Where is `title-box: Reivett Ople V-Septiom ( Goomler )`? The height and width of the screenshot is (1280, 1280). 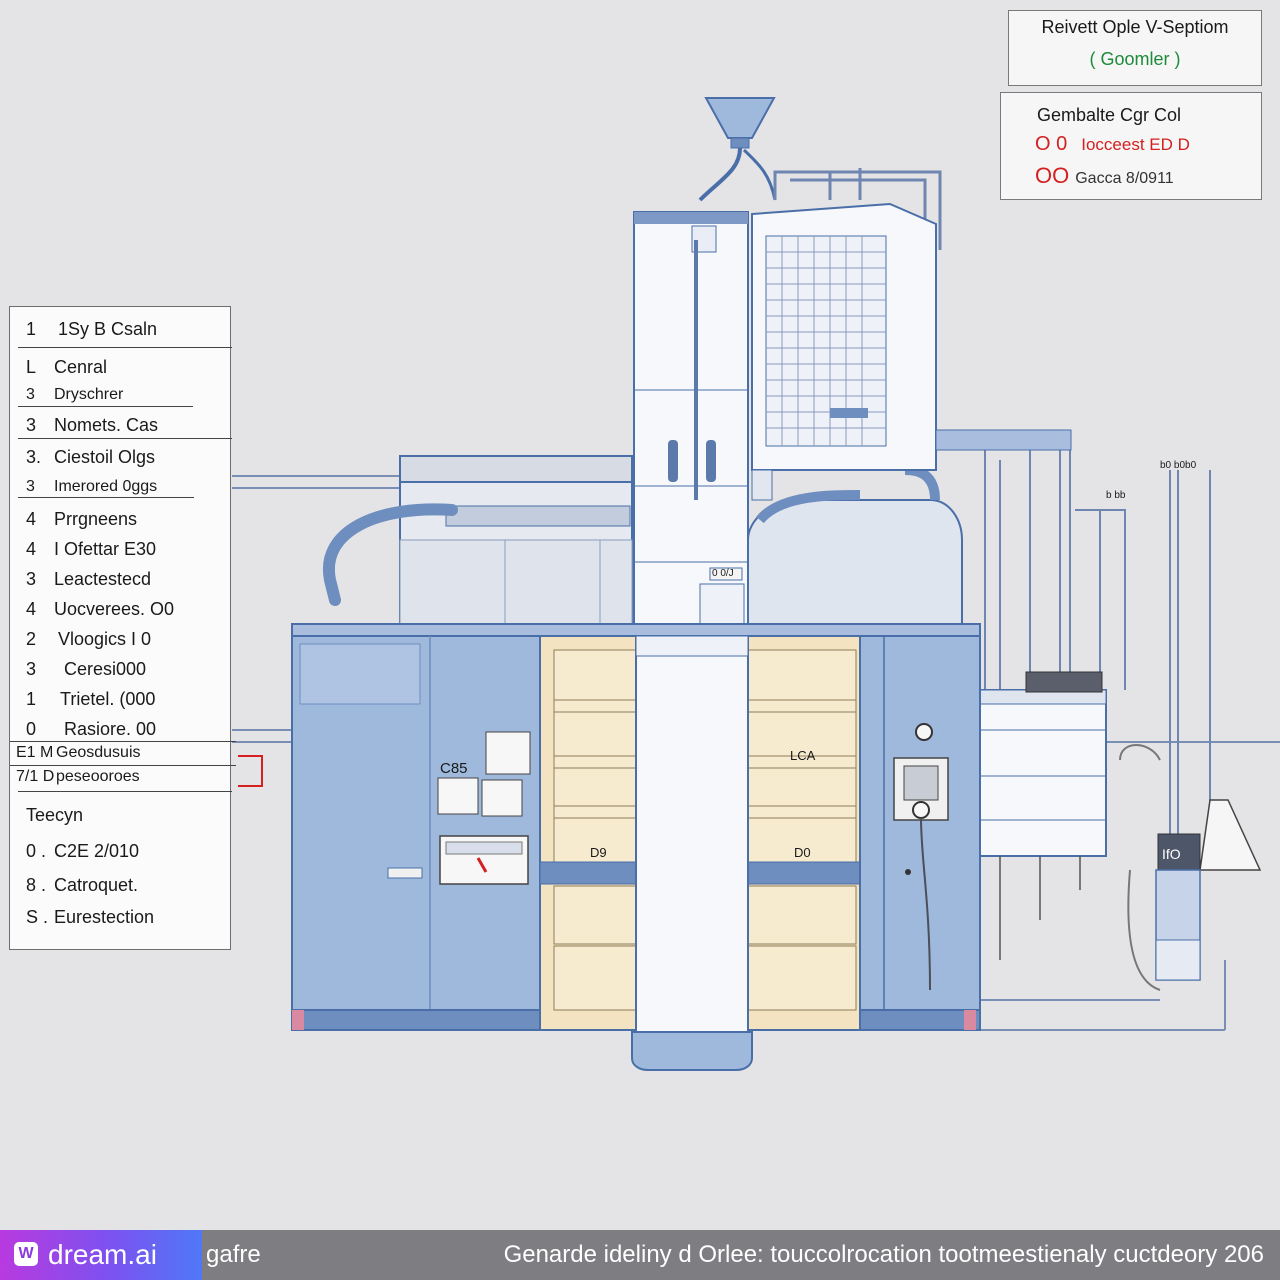
title-box: Reivett Ople V-Septiom ( Goomler ) is located at coordinates (1135, 48).